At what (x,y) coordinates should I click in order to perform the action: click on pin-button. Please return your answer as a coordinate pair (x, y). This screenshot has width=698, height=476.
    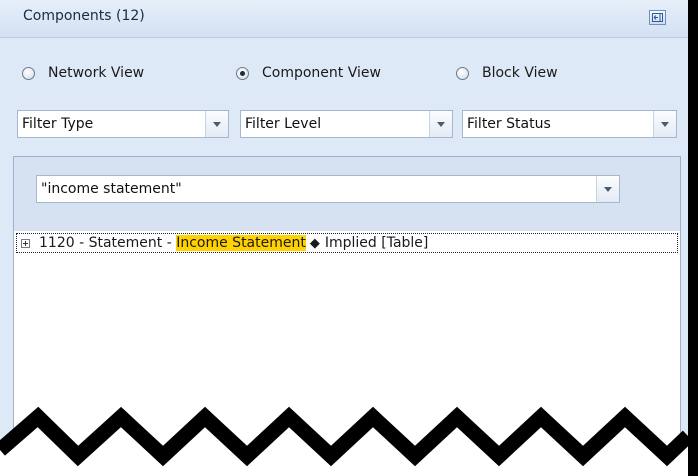
    Looking at the image, I should click on (657, 17).